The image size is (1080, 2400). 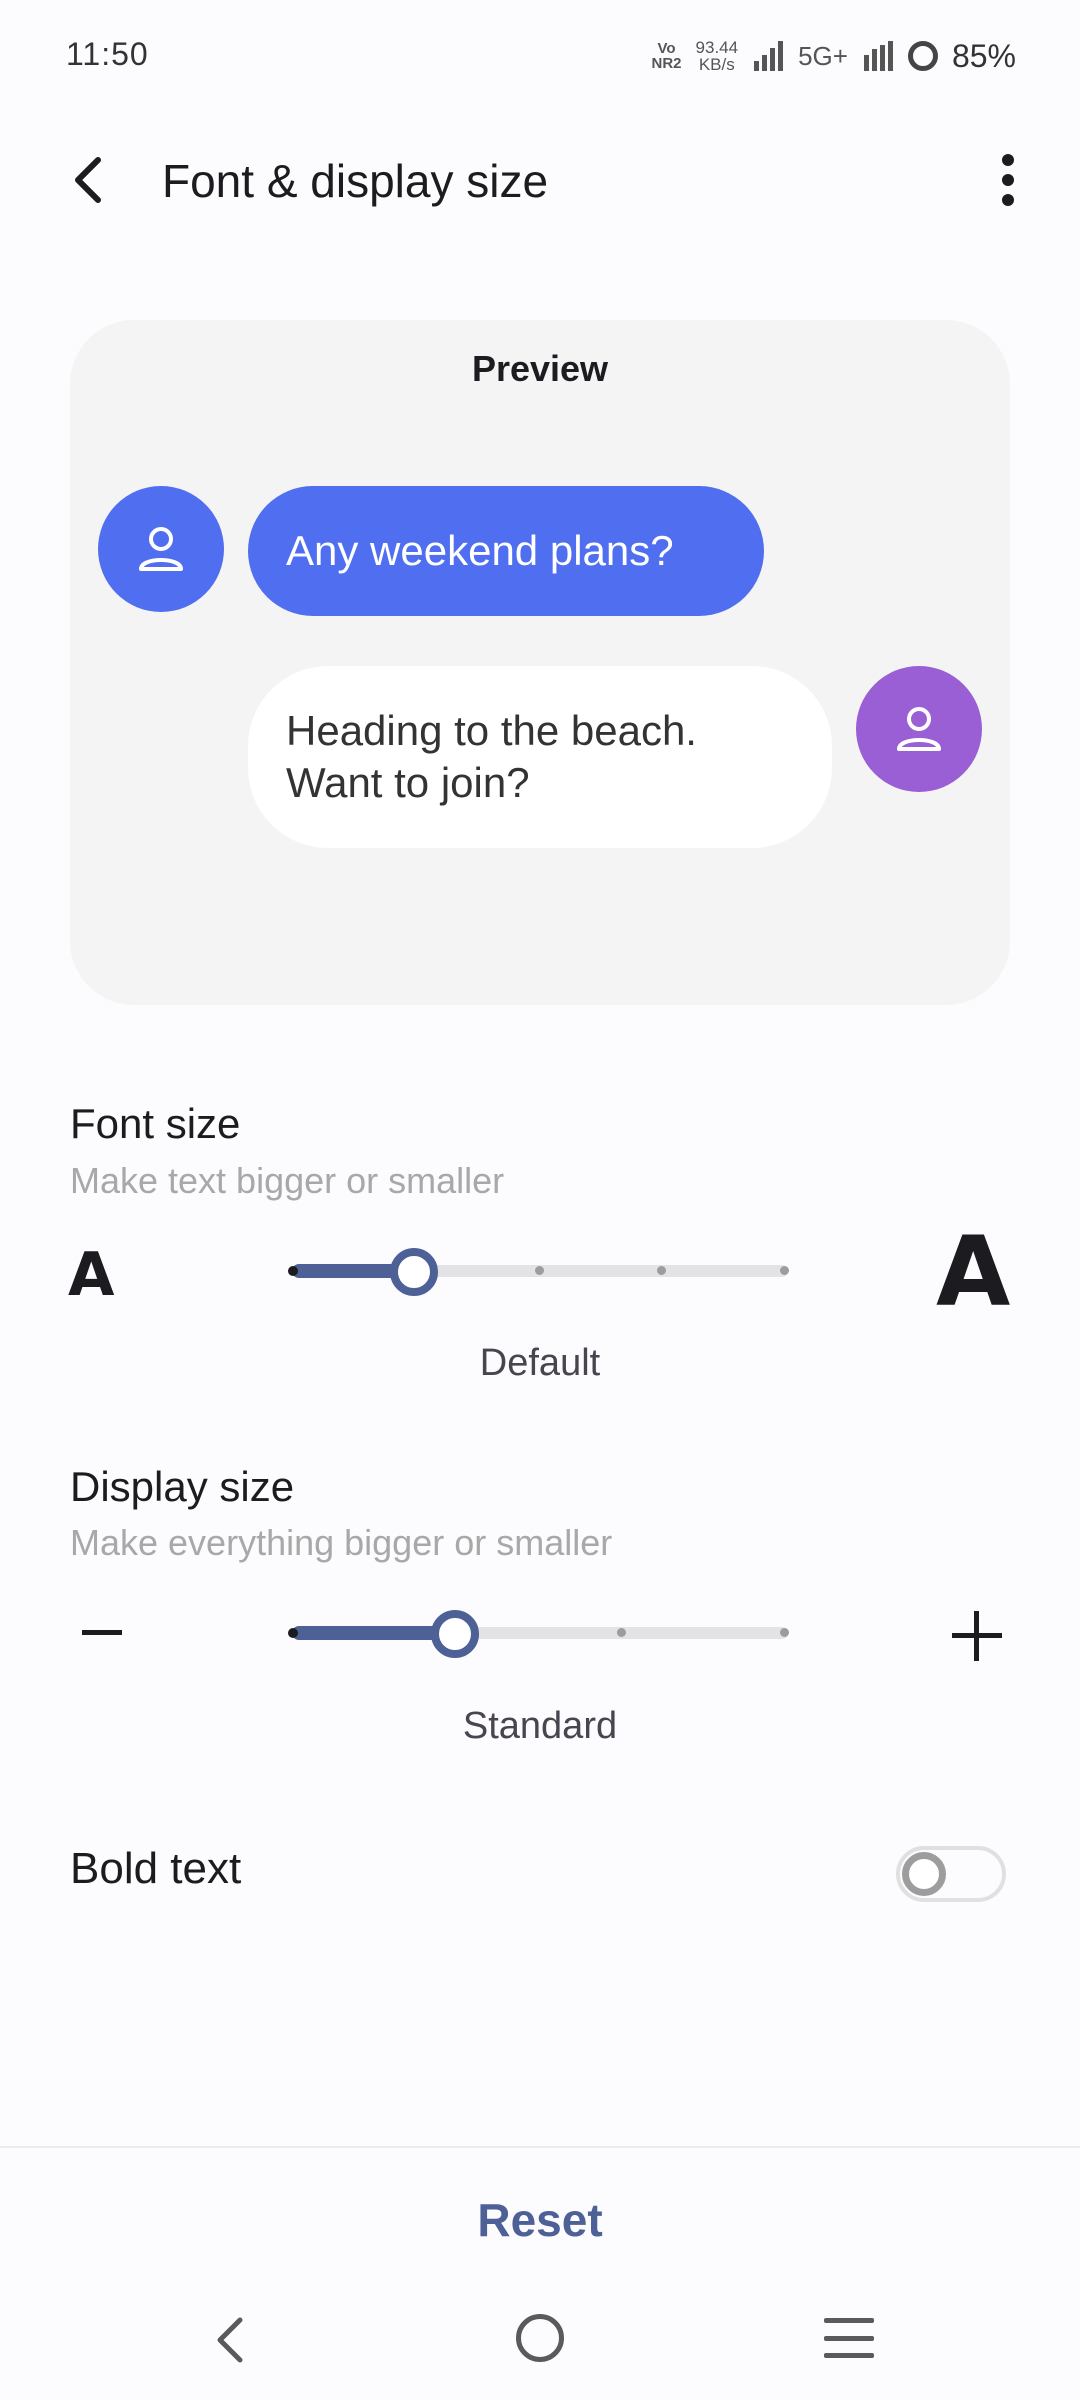 I want to click on app-bar: Font & display size, so click(x=540, y=180).